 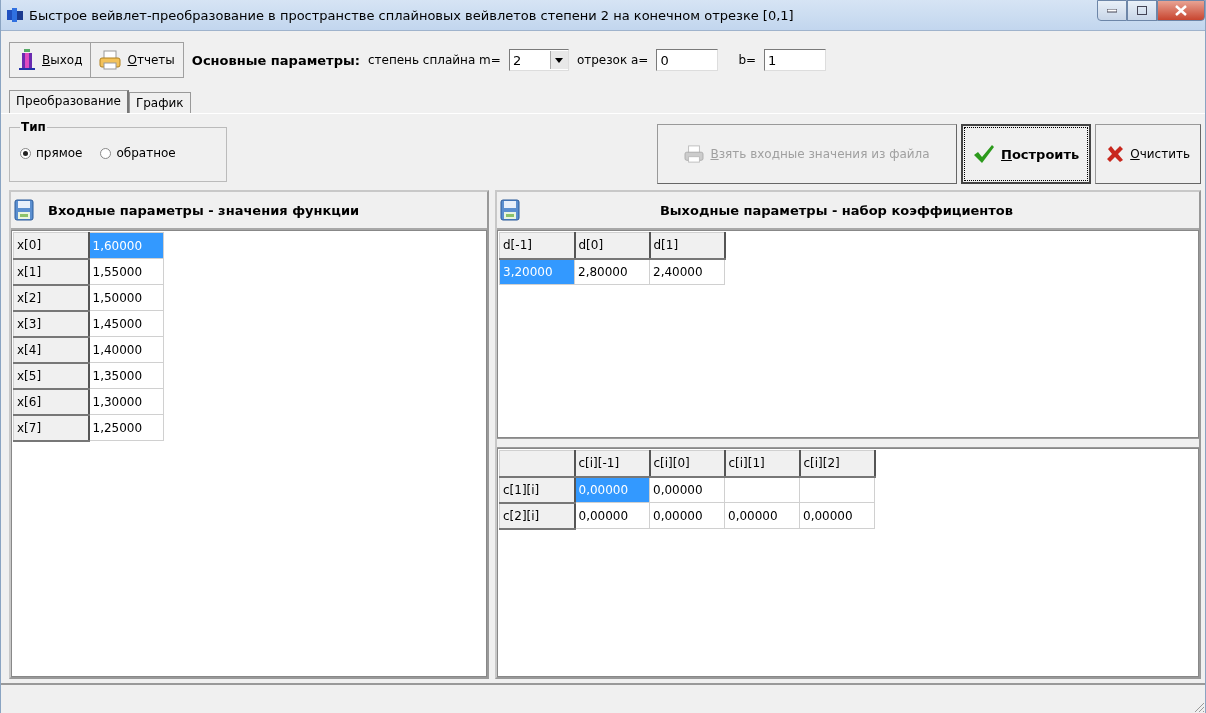 What do you see at coordinates (126, 297) in the screenshot?
I see `table-cell: 1,50000` at bounding box center [126, 297].